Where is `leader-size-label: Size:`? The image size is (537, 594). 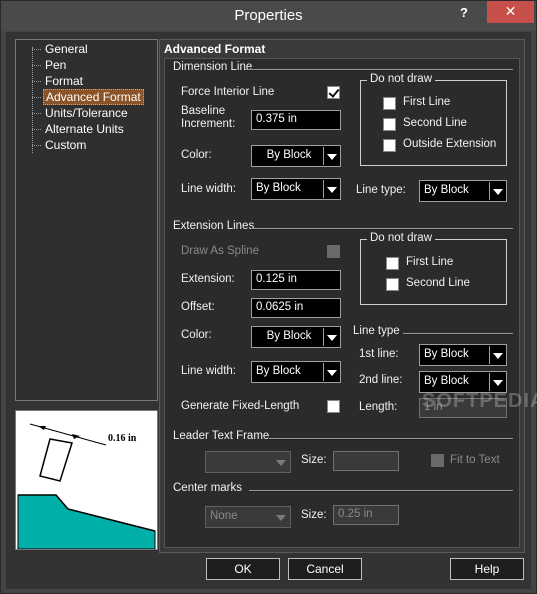 leader-size-label: Size: is located at coordinates (314, 460).